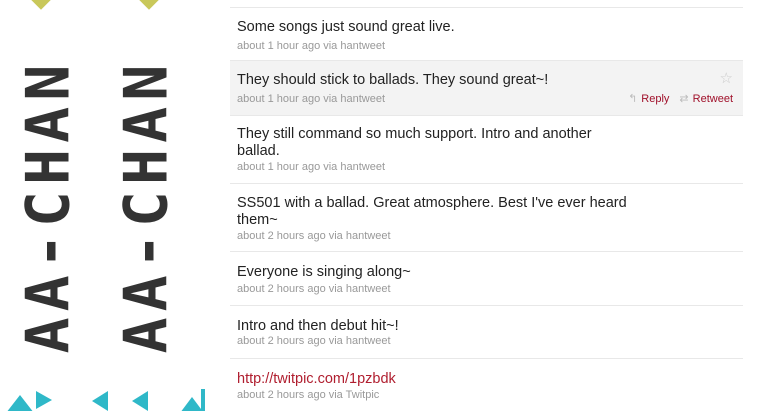 The width and height of the screenshot is (769, 411). I want to click on retweet-icon: ⇄, so click(684, 99).